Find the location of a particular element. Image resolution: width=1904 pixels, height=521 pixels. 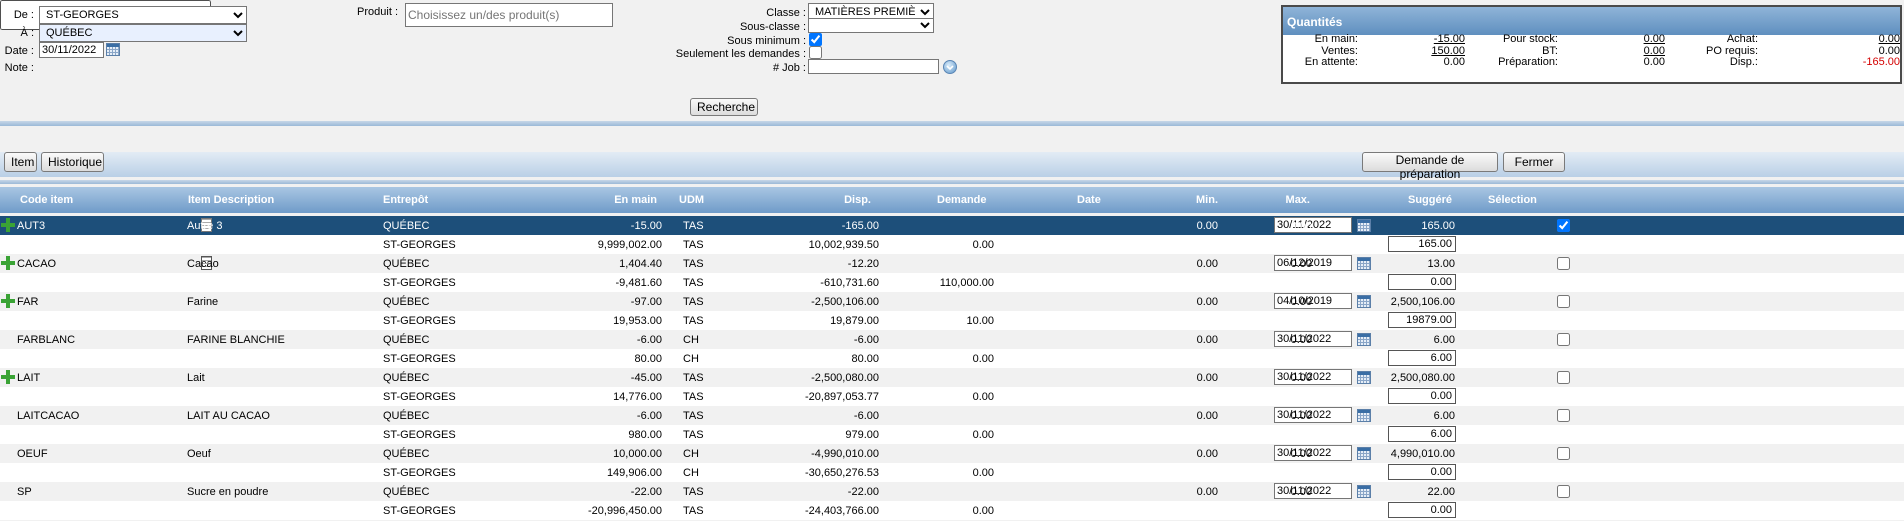

date-input is located at coordinates (71, 50).